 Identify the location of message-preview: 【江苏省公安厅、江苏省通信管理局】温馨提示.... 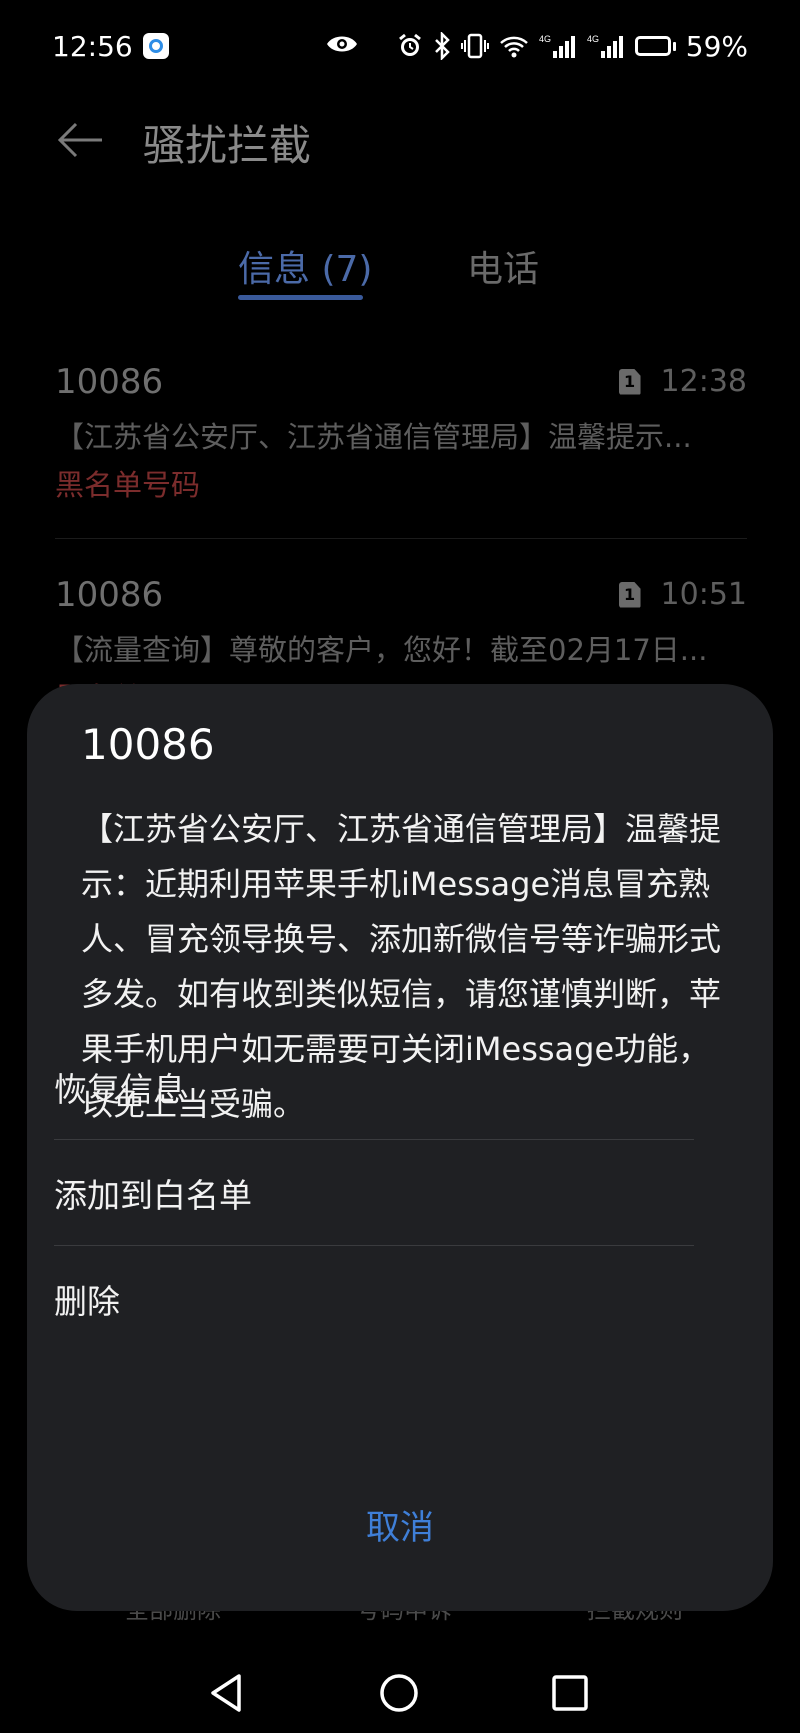
(373, 437).